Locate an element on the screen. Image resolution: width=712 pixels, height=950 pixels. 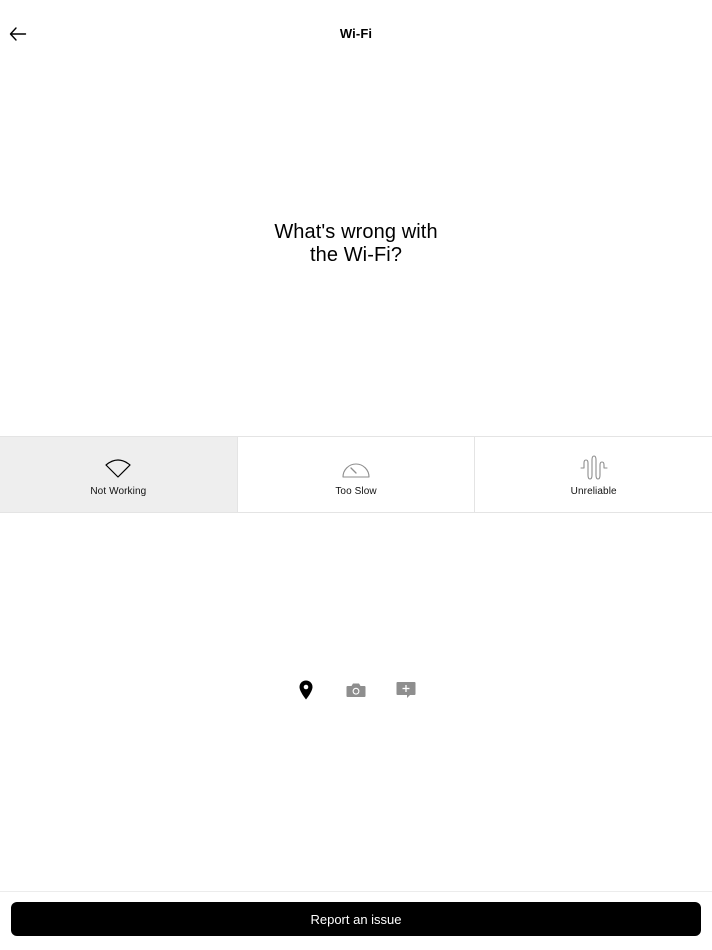
speedometer-icon is located at coordinates (356, 468).